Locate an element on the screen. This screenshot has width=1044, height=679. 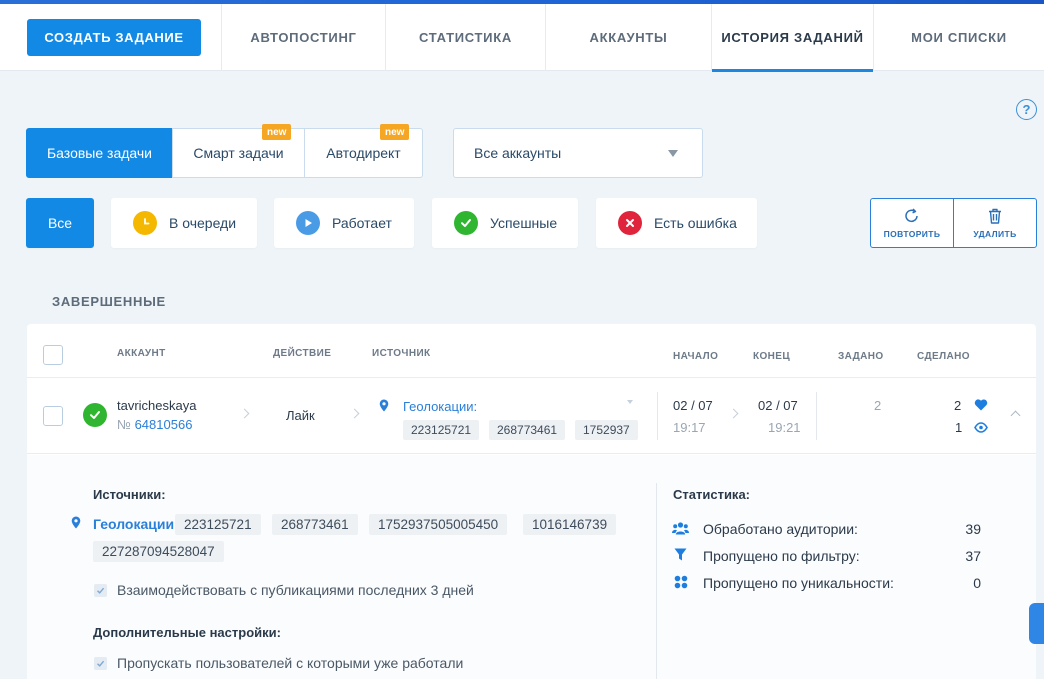
select-all-checkbox is located at coordinates (53, 355).